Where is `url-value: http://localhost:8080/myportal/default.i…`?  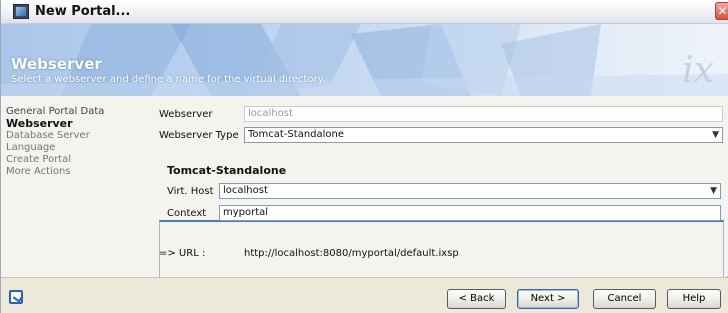 url-value: http://localhost:8080/myportal/default.i… is located at coordinates (351, 253).